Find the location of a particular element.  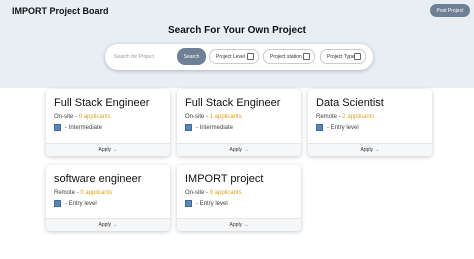

post-project-button: Post Project is located at coordinates (450, 10).